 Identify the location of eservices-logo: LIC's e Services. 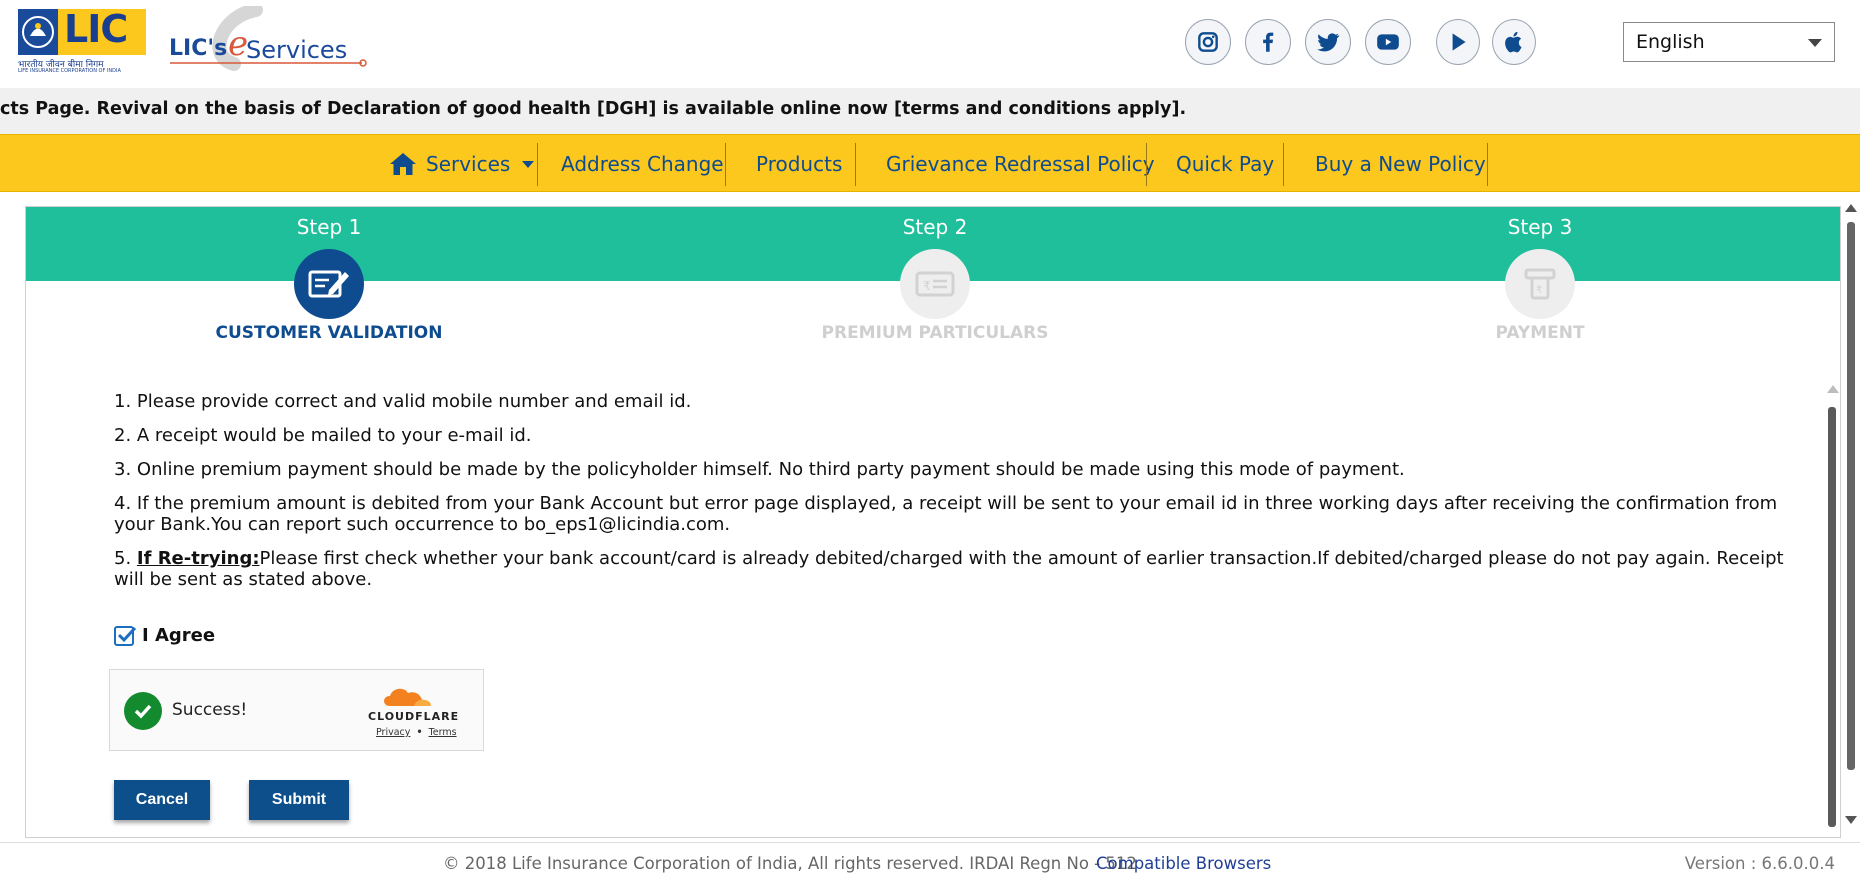
(271, 40).